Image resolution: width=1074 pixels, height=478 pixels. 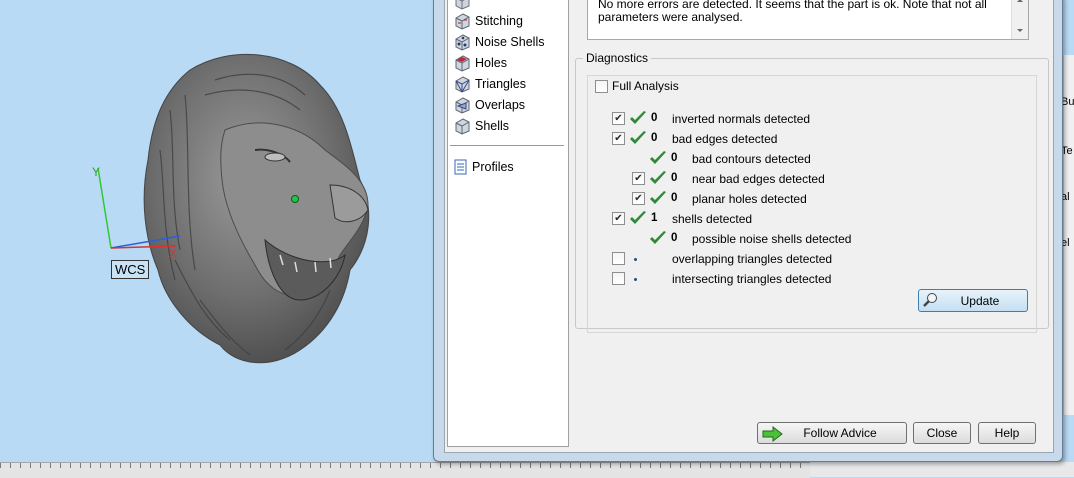 What do you see at coordinates (491, 63) in the screenshot?
I see `sidebar-item-label: Holes` at bounding box center [491, 63].